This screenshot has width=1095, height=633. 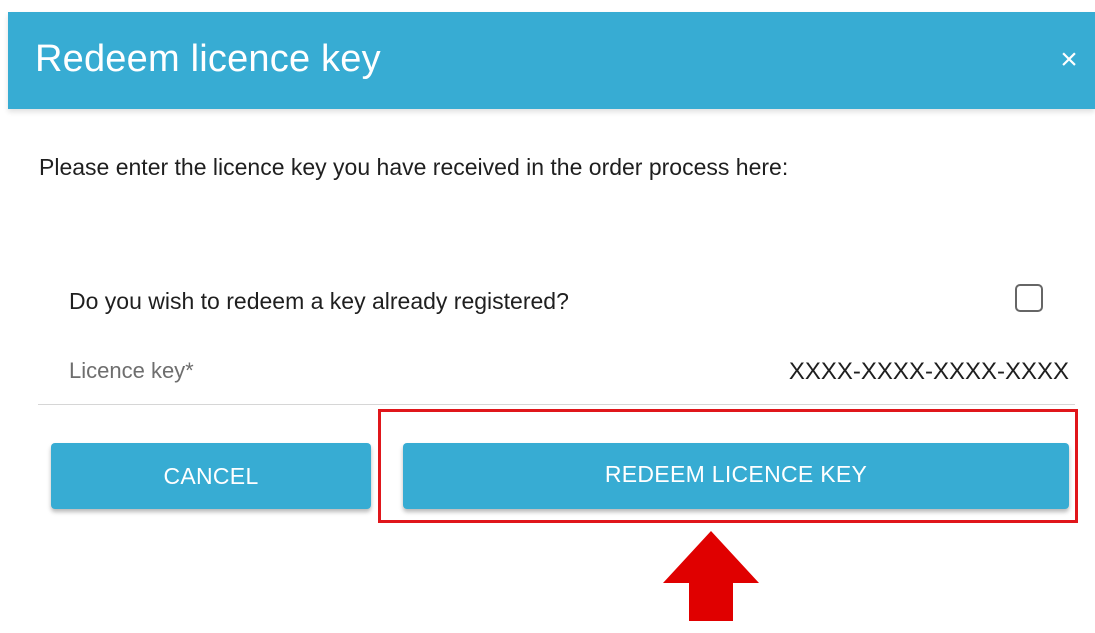 I want to click on up-arrow-icon, so click(x=711, y=576).